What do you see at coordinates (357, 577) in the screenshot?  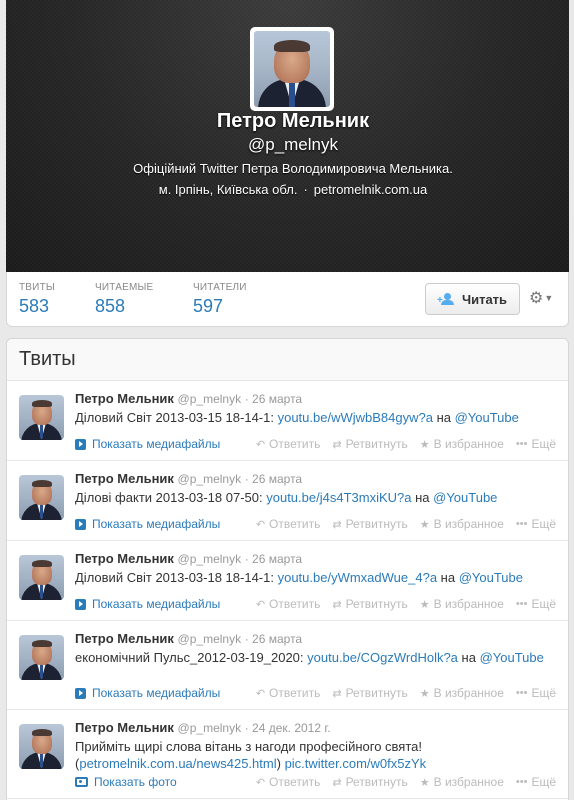 I see `tweet-link: youtu.be/yWmxadWue_4?a` at bounding box center [357, 577].